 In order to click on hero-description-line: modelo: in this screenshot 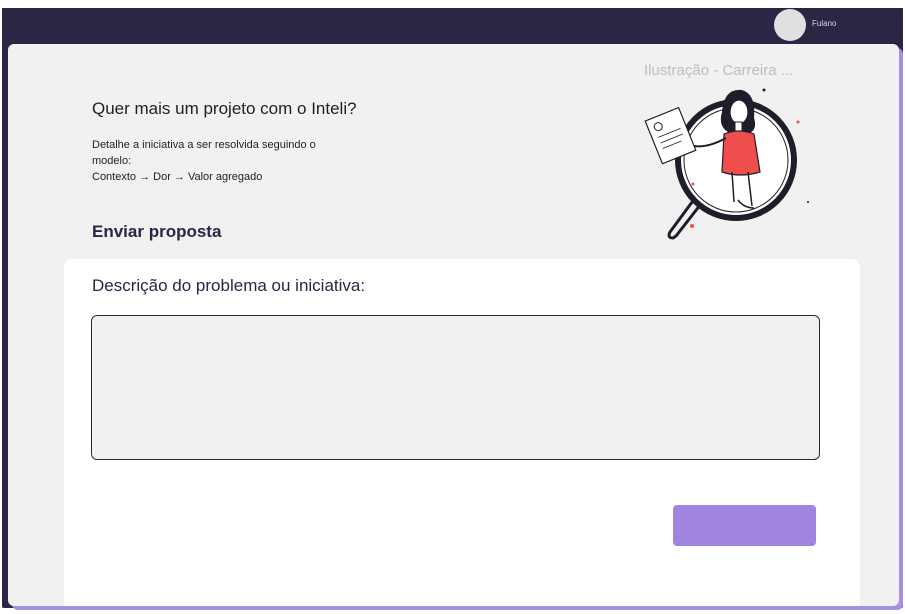, I will do `click(112, 161)`.